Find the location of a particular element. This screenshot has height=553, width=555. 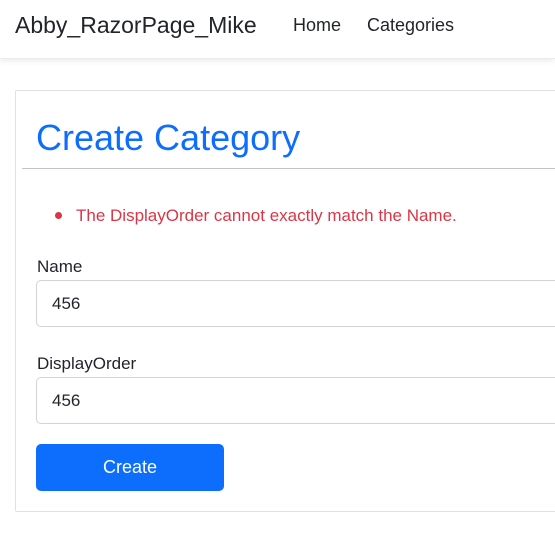

name-input is located at coordinates (295, 303).